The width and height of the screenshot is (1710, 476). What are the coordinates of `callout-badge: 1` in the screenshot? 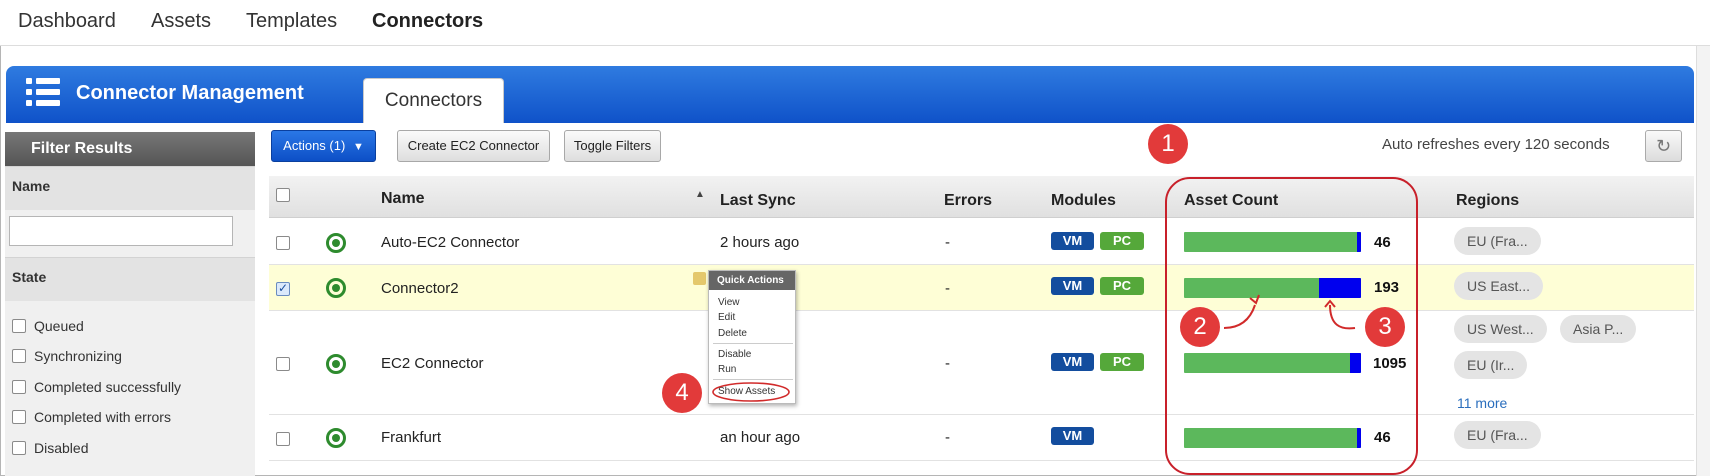 It's located at (1168, 144).